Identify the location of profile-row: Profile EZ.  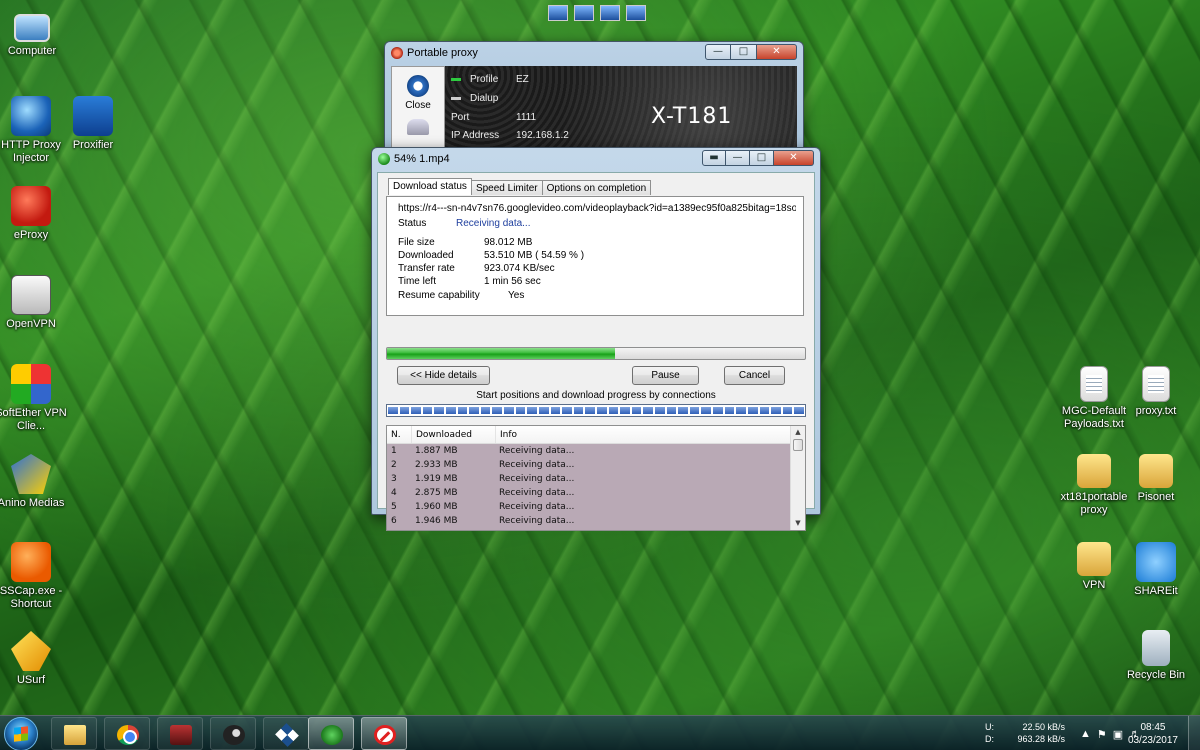
(490, 79).